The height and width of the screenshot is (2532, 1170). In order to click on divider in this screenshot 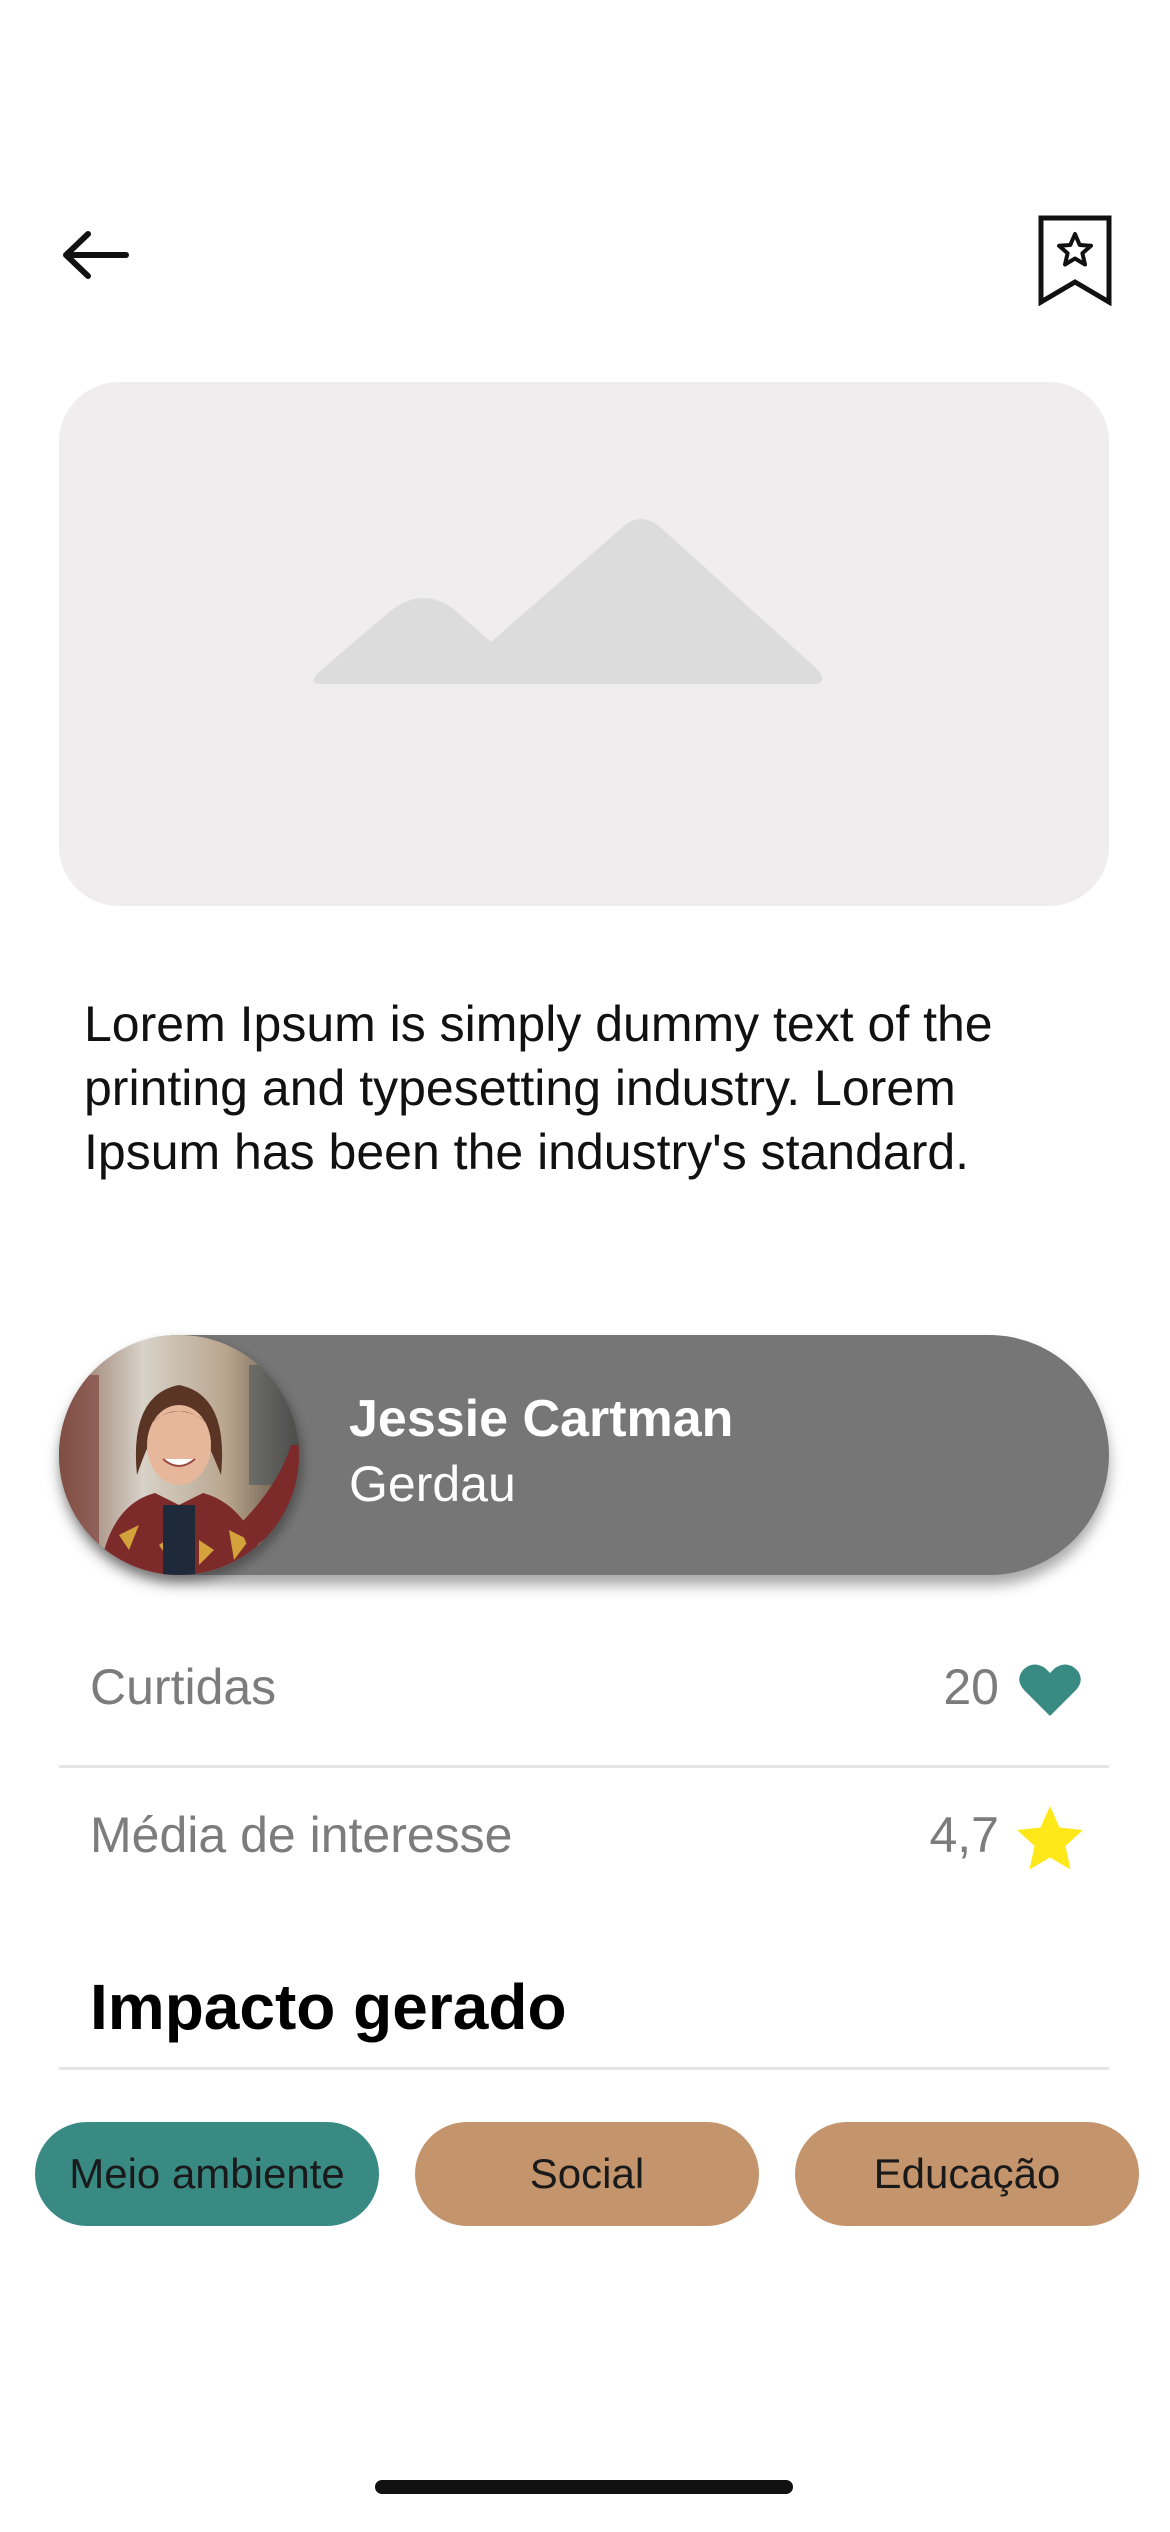, I will do `click(584, 2068)`.